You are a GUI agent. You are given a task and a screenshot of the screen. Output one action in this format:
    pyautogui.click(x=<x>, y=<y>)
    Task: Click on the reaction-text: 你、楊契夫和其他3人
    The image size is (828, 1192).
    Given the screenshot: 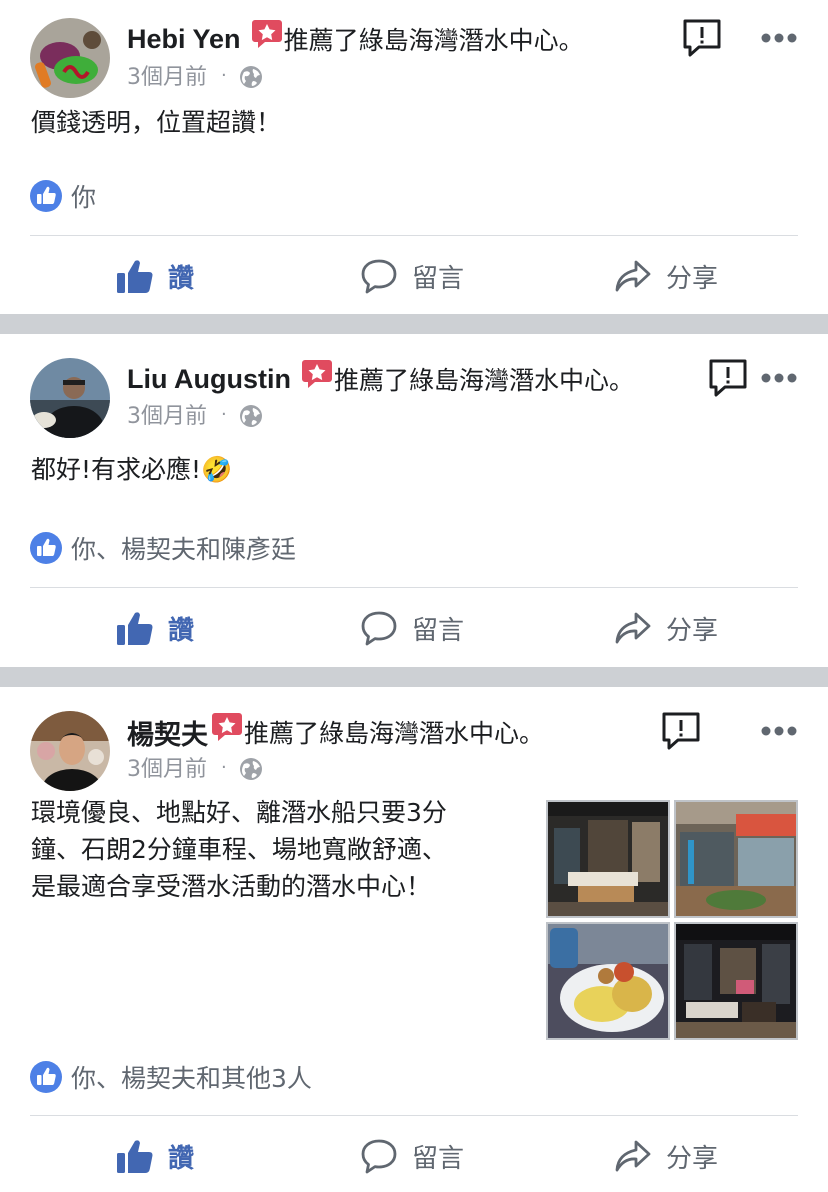 What is the action you would take?
    pyautogui.click(x=191, y=1078)
    